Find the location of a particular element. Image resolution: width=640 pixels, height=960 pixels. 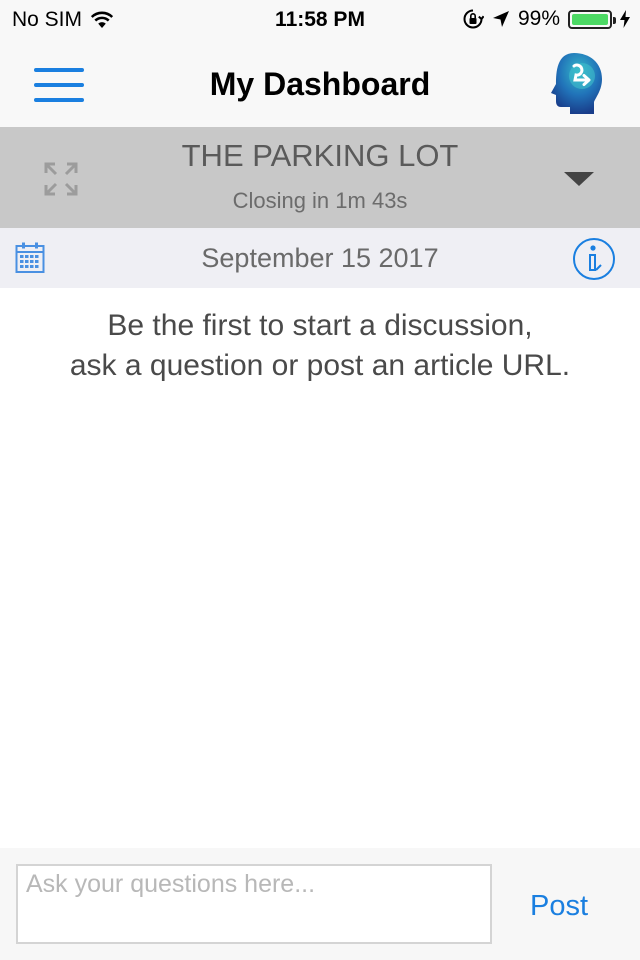

panel-title: THE PARKING LOT is located at coordinates (320, 155).